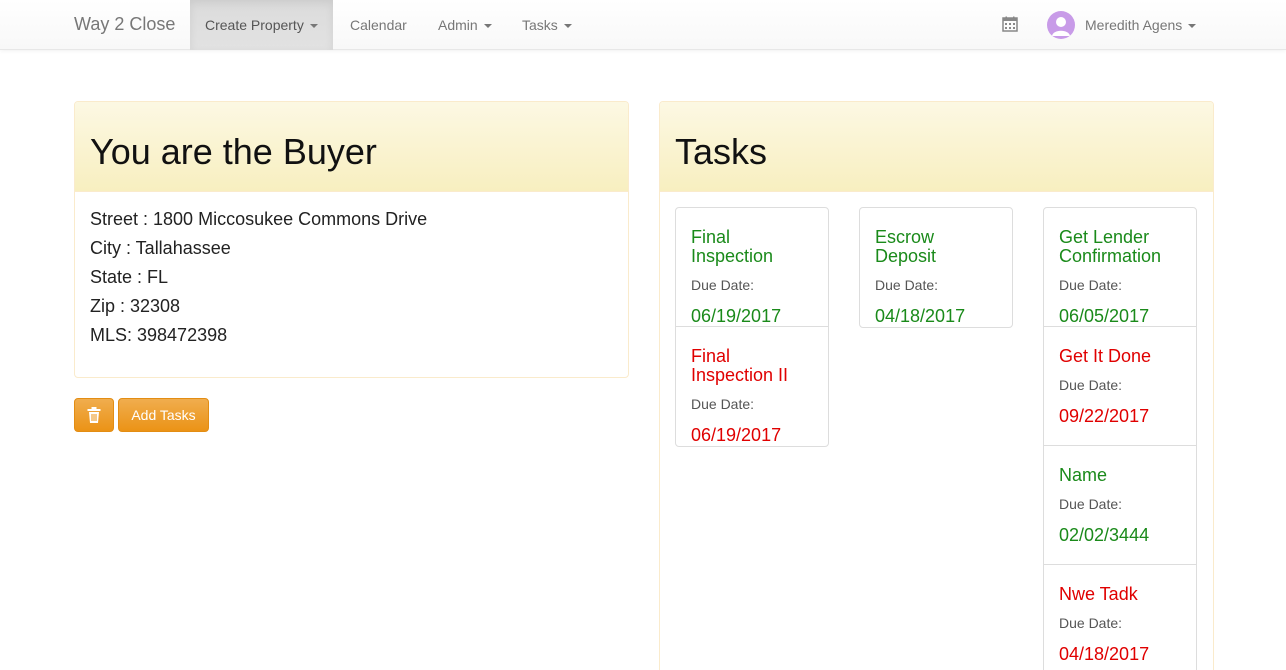 This screenshot has width=1286, height=670. I want to click on nav-create-property: Create Property, so click(261, 25).